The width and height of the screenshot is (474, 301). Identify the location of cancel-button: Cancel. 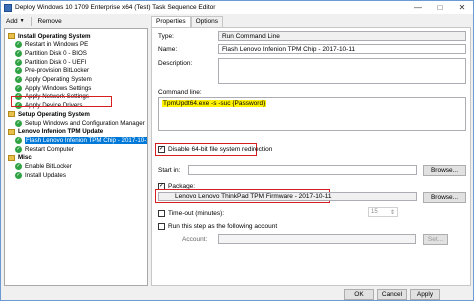
(392, 294).